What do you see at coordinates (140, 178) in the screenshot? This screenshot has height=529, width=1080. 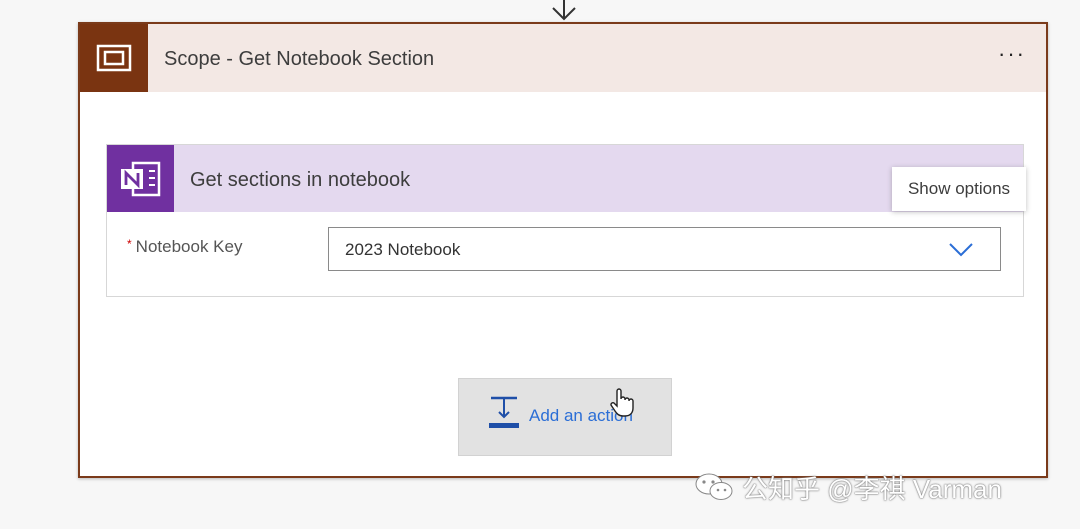 I see `onenote-icon` at bounding box center [140, 178].